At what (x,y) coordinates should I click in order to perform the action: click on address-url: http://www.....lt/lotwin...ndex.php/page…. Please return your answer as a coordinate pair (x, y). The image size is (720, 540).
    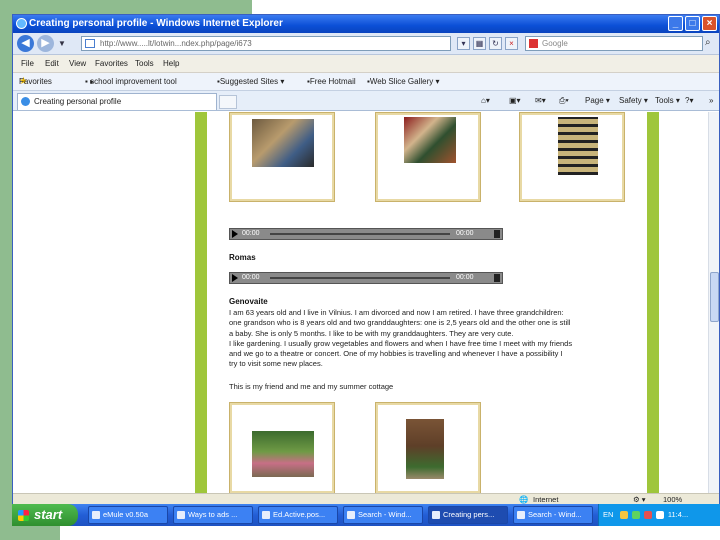
    Looking at the image, I should click on (176, 43).